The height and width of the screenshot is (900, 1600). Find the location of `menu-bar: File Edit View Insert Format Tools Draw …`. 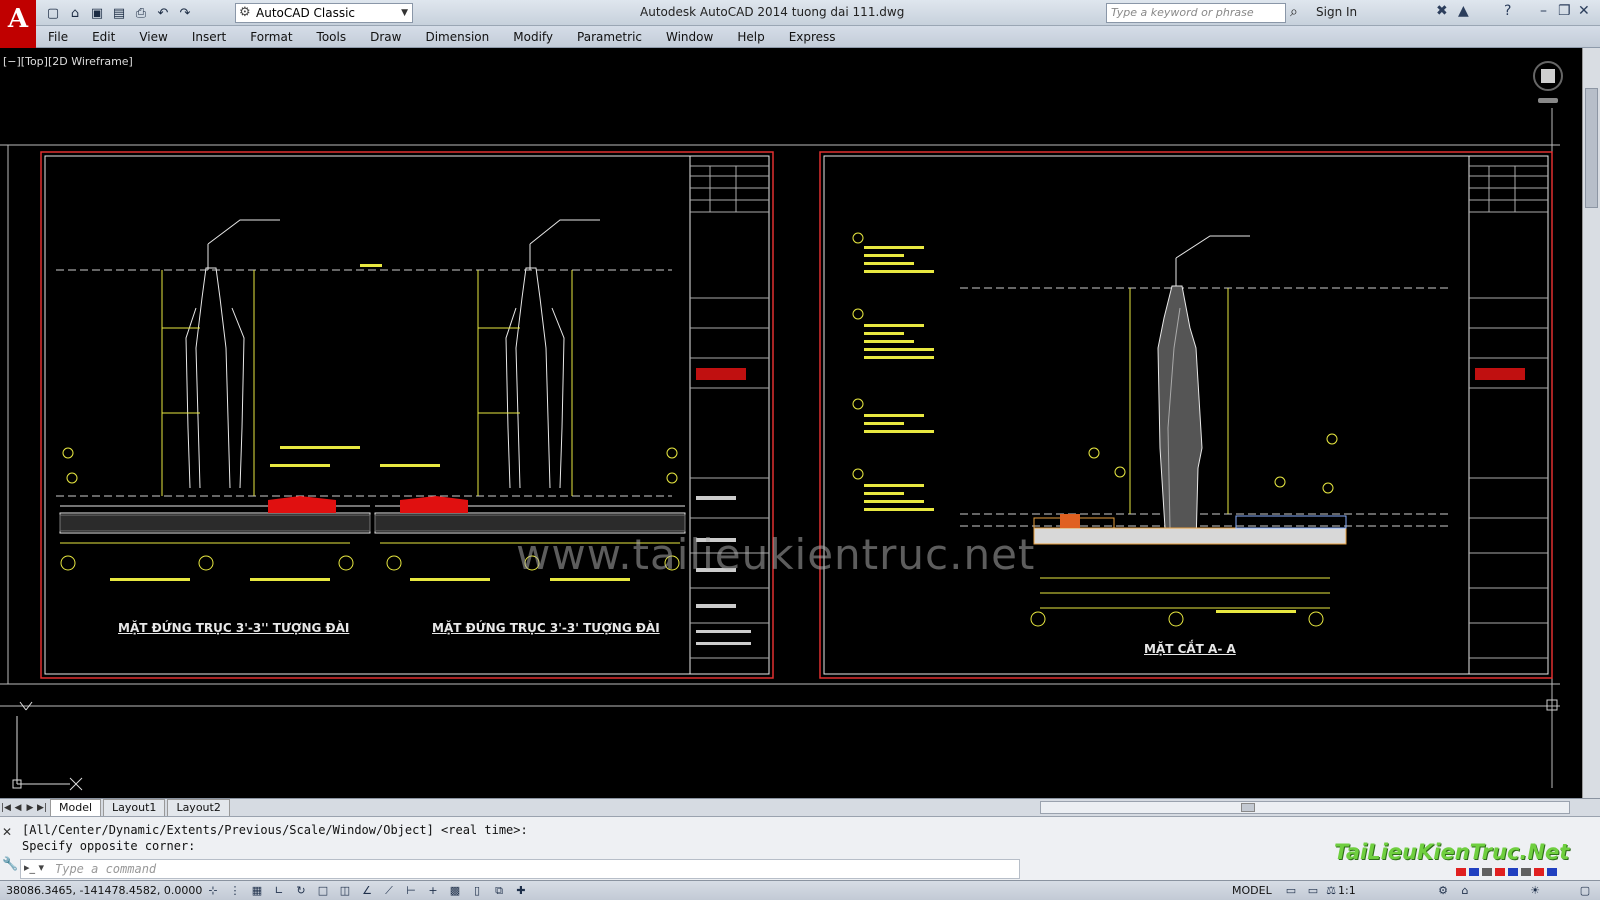

menu-bar: File Edit View Insert Format Tools Draw … is located at coordinates (818, 37).